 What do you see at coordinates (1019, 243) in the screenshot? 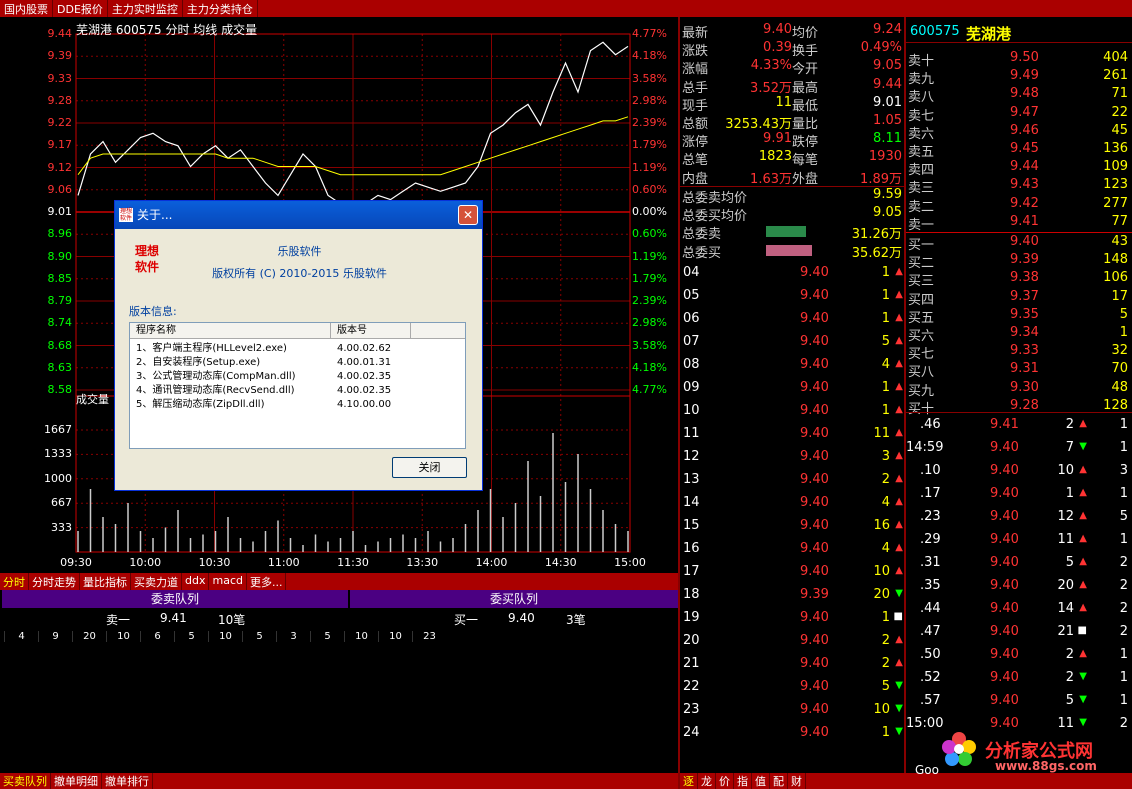
I see `buy-level-row: 买一 9.40 43` at bounding box center [1019, 243].